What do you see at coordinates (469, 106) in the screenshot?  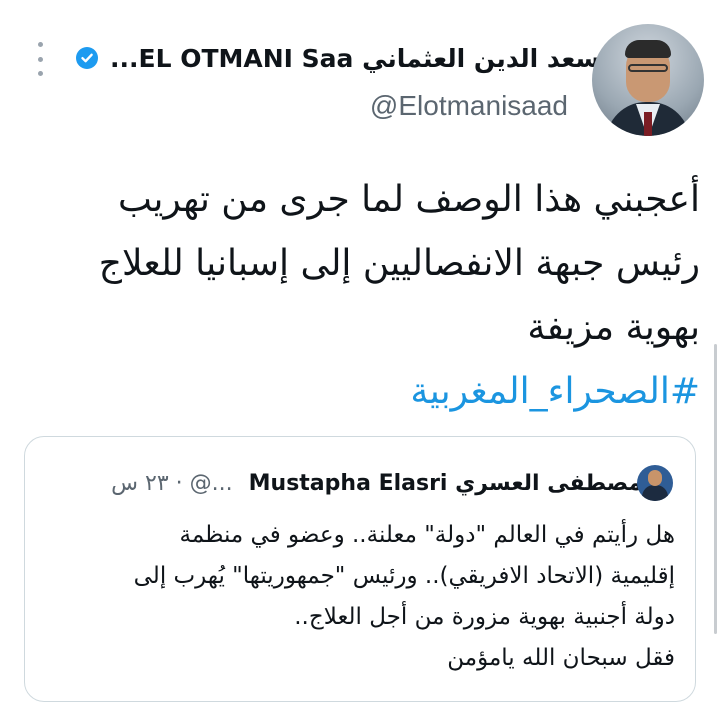 I see `author-handle: @Elotmanisaad` at bounding box center [469, 106].